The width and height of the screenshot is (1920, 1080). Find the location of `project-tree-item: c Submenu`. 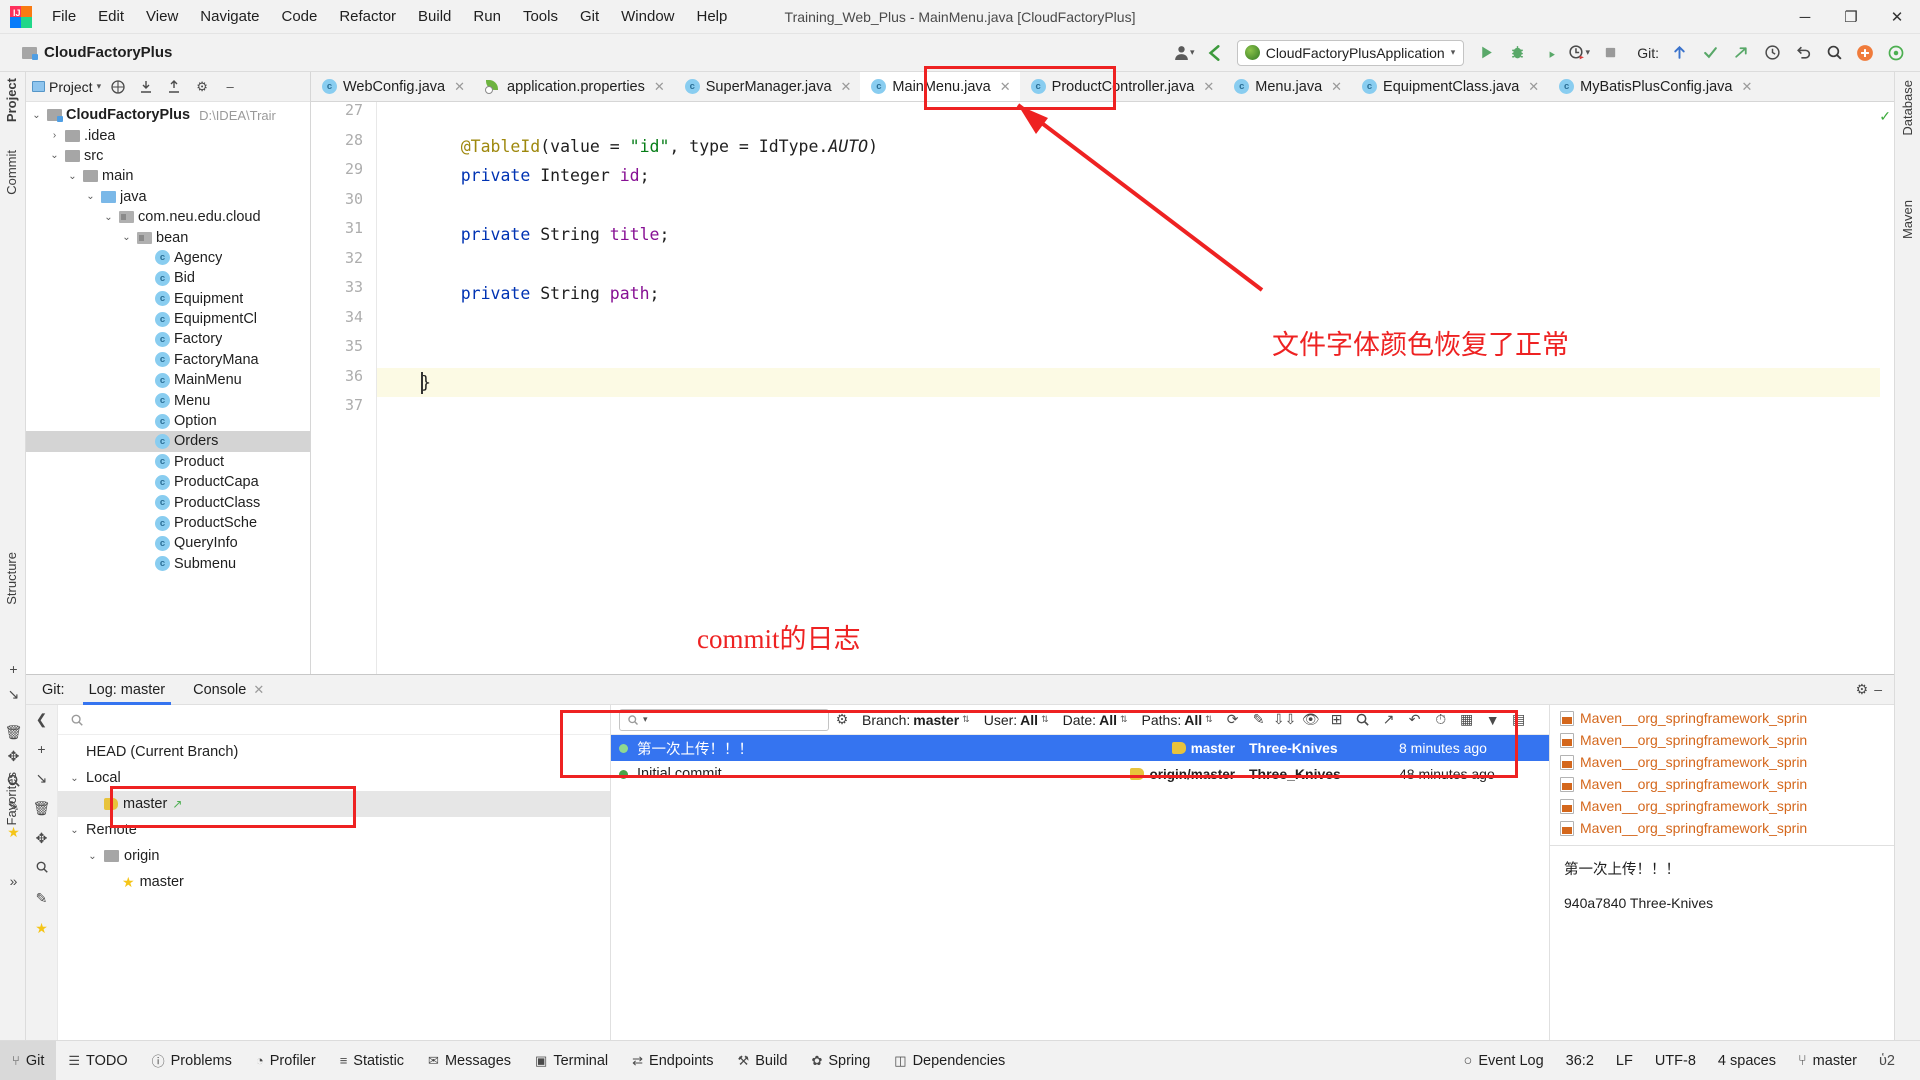

project-tree-item: c Submenu is located at coordinates (168, 564).